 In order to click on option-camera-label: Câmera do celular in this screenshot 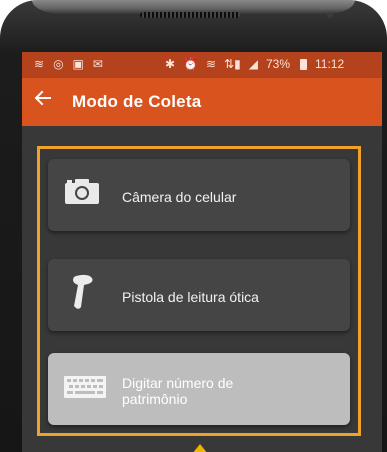, I will do `click(179, 197)`.